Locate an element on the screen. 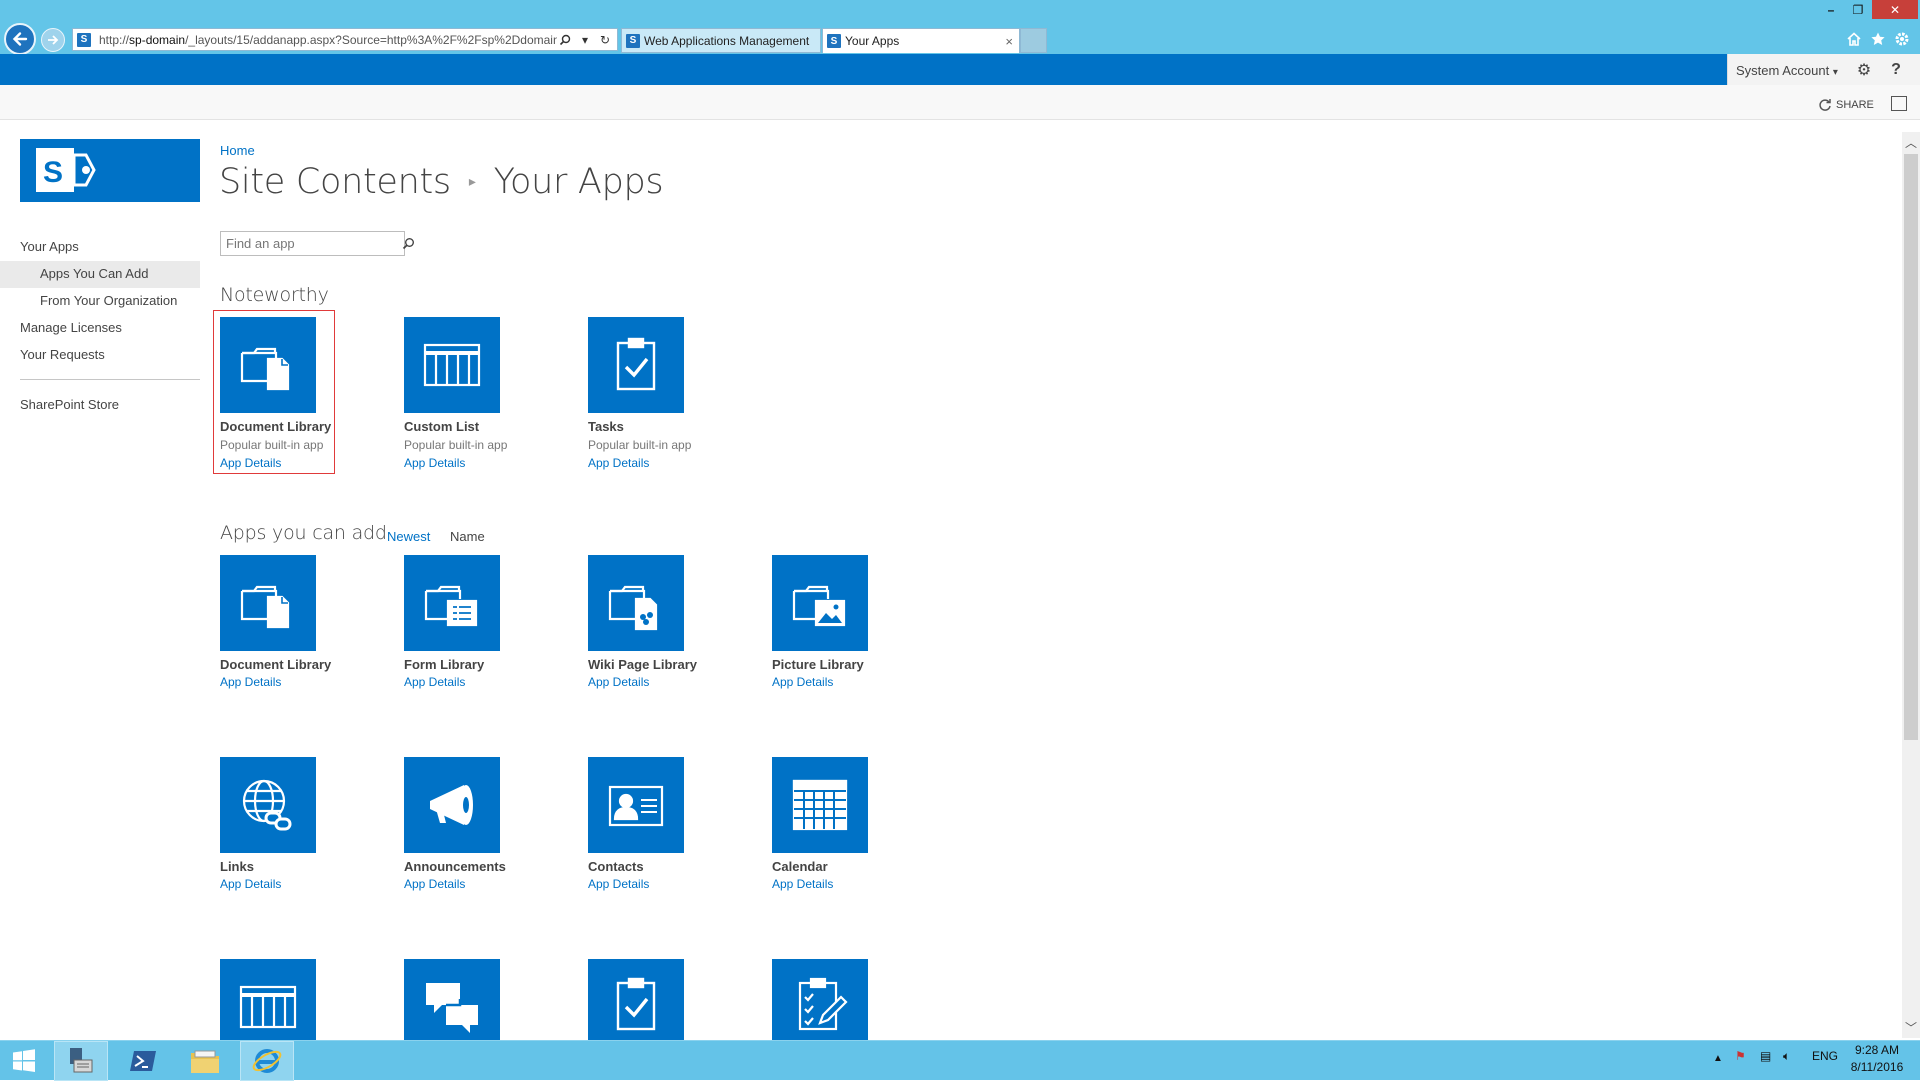 Image resolution: width=1920 pixels, height=1081 pixels. app-tile-tasks is located at coordinates (663, 999).